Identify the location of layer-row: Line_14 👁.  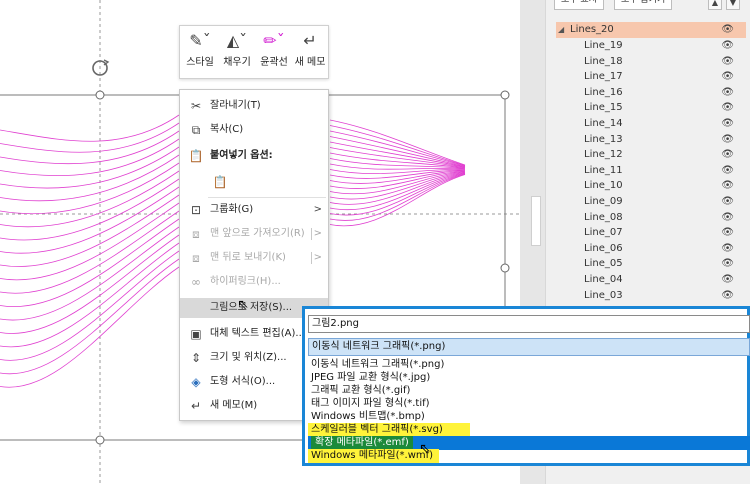
(651, 124).